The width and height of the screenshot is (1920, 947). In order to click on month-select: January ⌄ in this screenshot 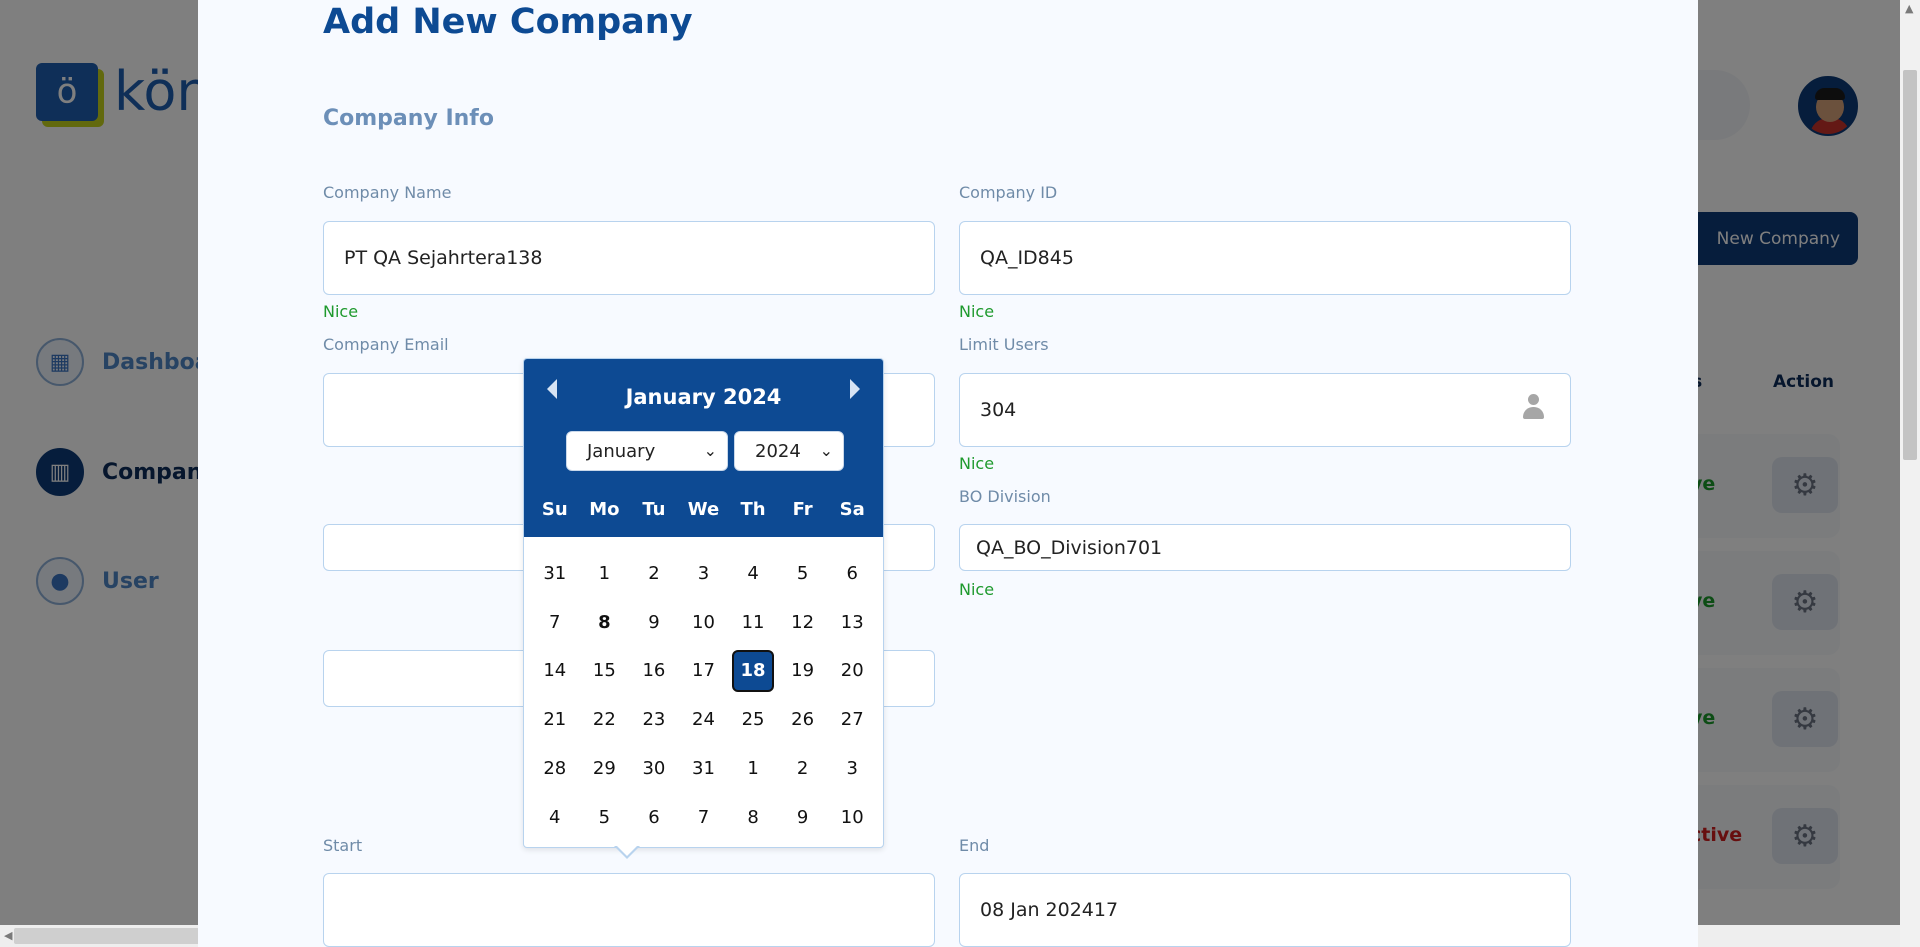, I will do `click(647, 451)`.